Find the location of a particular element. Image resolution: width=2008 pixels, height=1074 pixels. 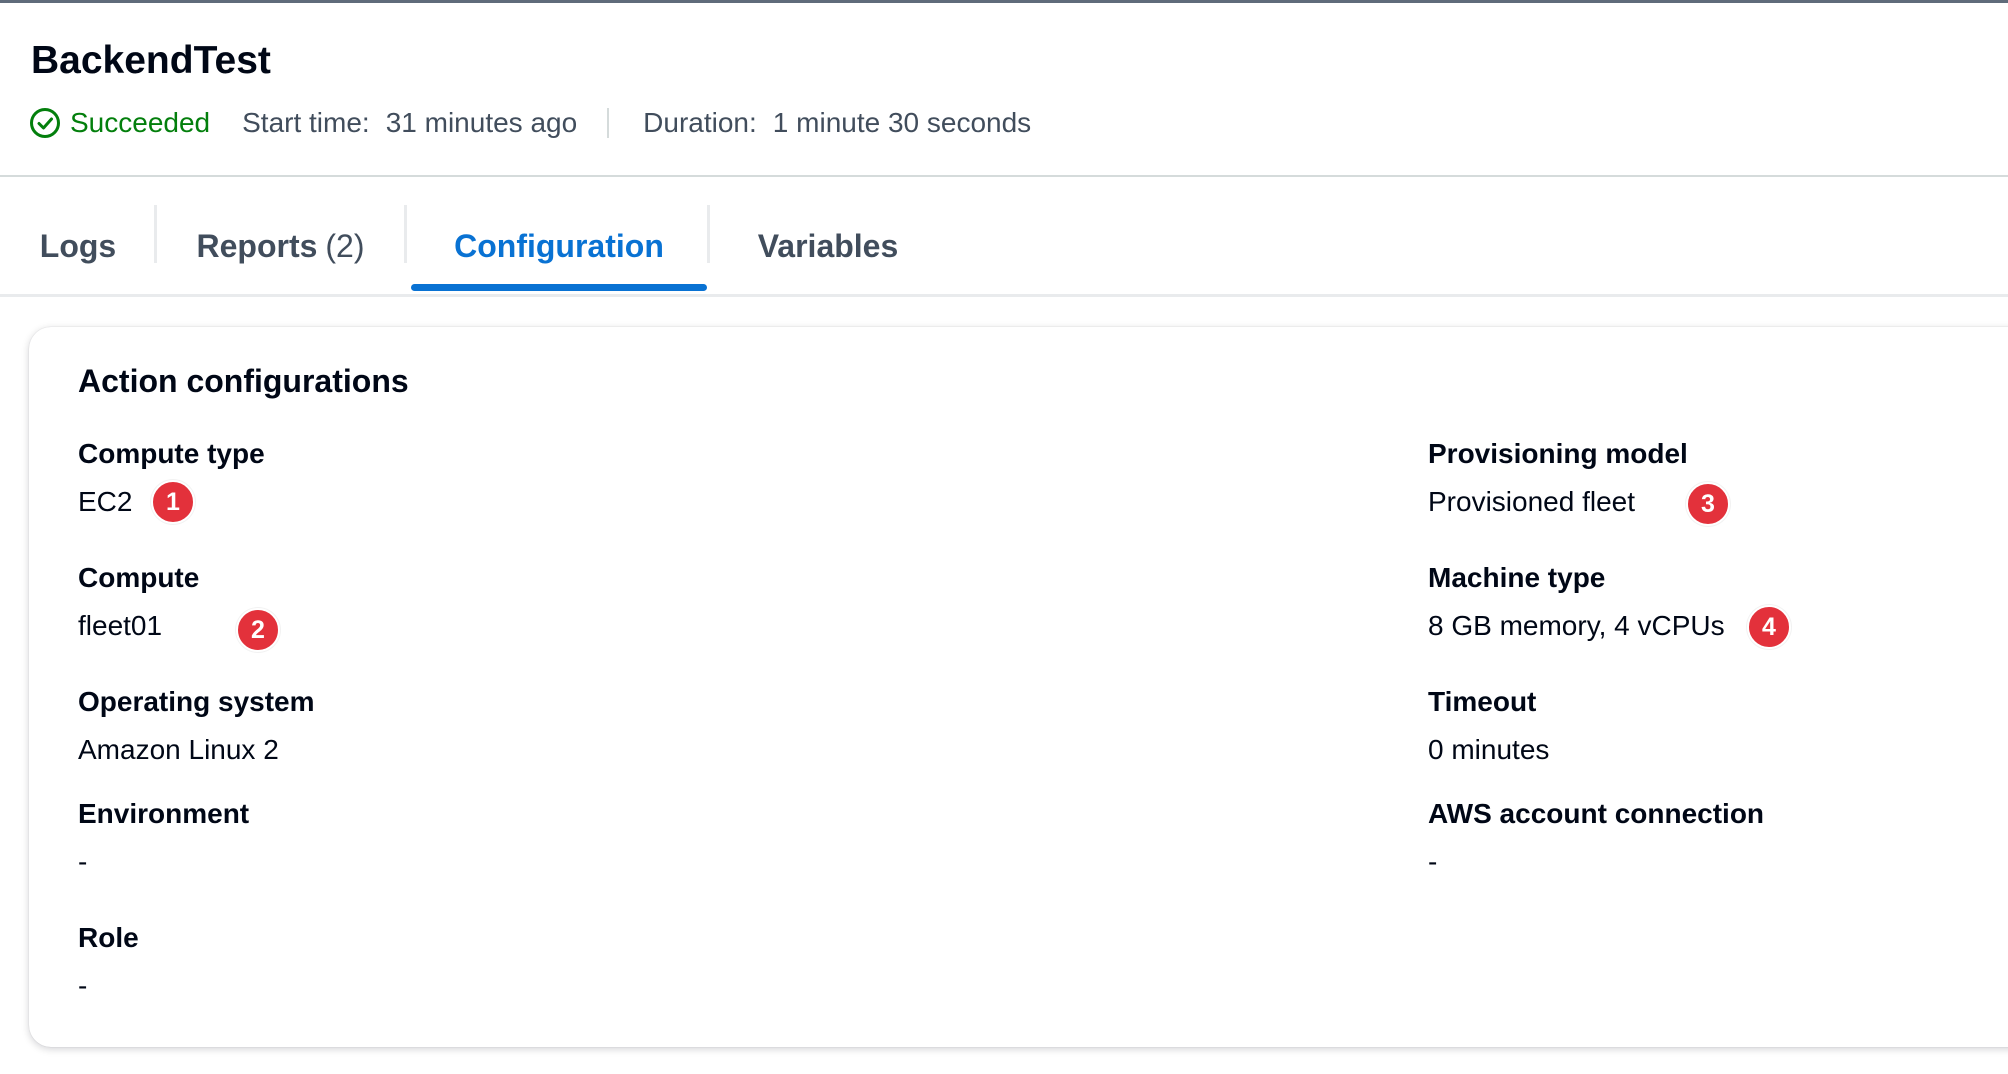

field-value: Amazon Linux 2 is located at coordinates (178, 749).